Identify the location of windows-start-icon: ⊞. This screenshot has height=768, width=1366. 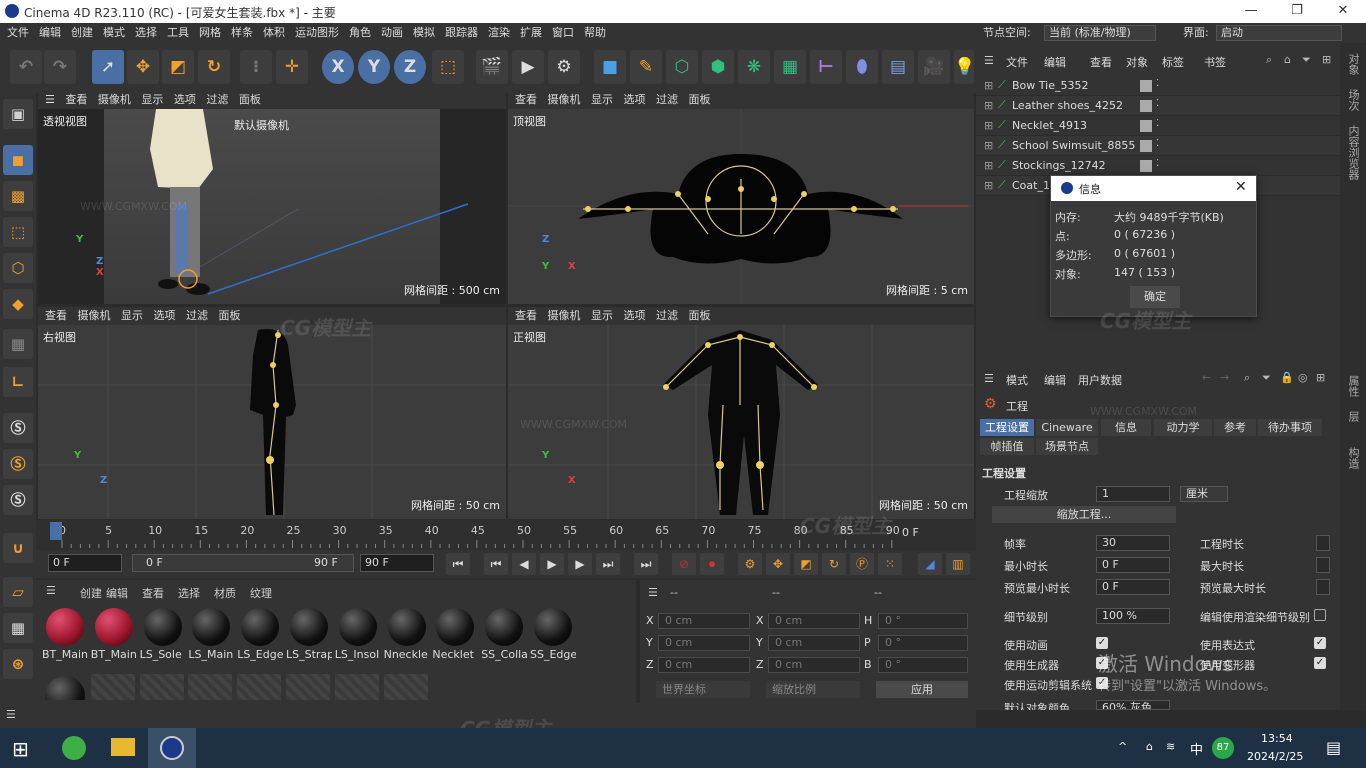
(20, 749).